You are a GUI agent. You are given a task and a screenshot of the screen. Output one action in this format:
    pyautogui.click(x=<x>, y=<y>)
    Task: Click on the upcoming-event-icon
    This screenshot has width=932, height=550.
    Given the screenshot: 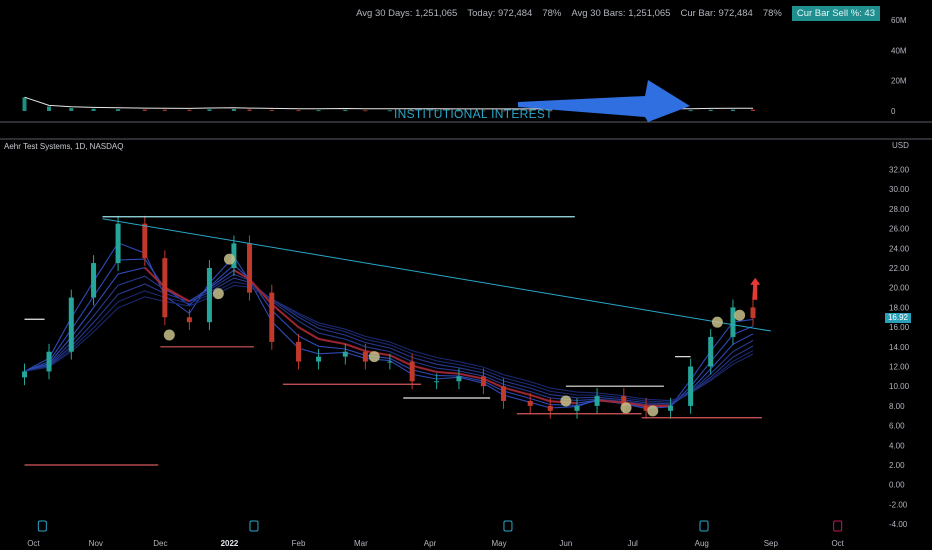 What is the action you would take?
    pyautogui.click(x=838, y=526)
    